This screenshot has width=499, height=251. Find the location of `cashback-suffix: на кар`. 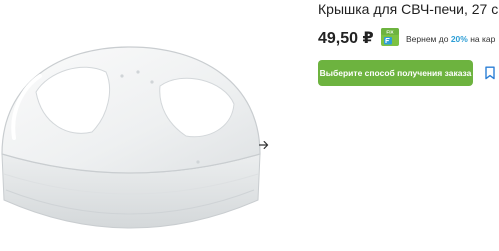

cashback-suffix: на кар is located at coordinates (481, 39).